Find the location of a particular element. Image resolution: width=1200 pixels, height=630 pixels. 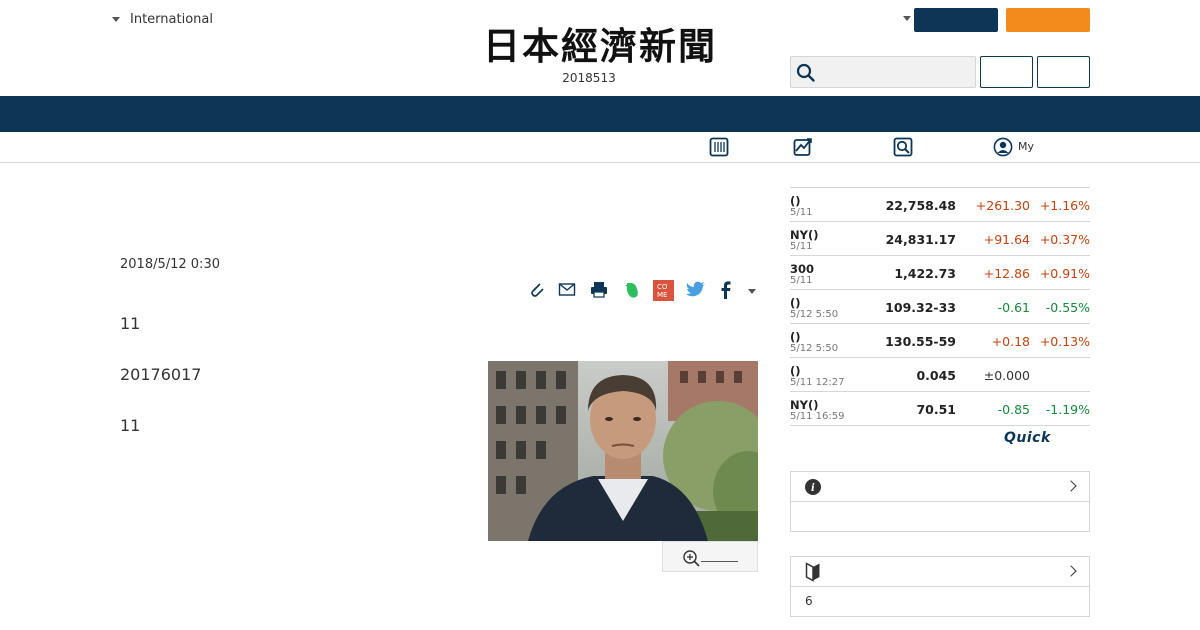

market-date: 5/11 12:27 is located at coordinates (817, 382).